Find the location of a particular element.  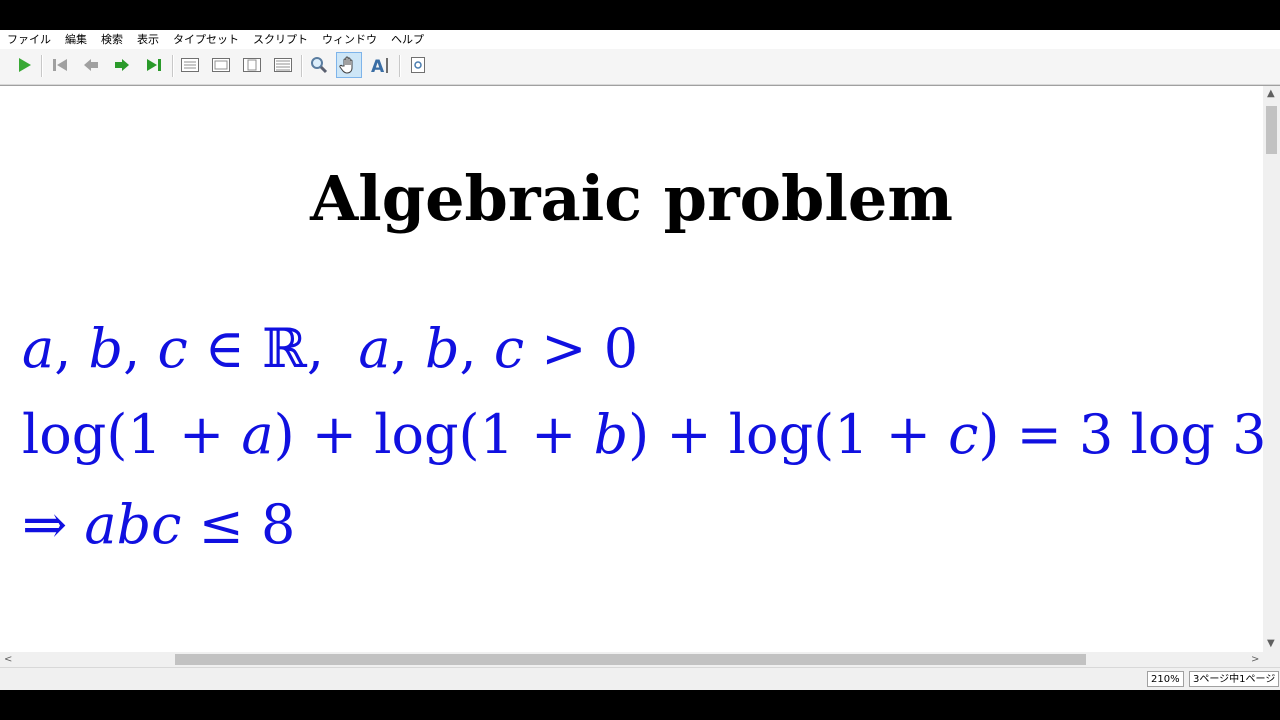

menu-window: ウィンドウ is located at coordinates (349, 39).